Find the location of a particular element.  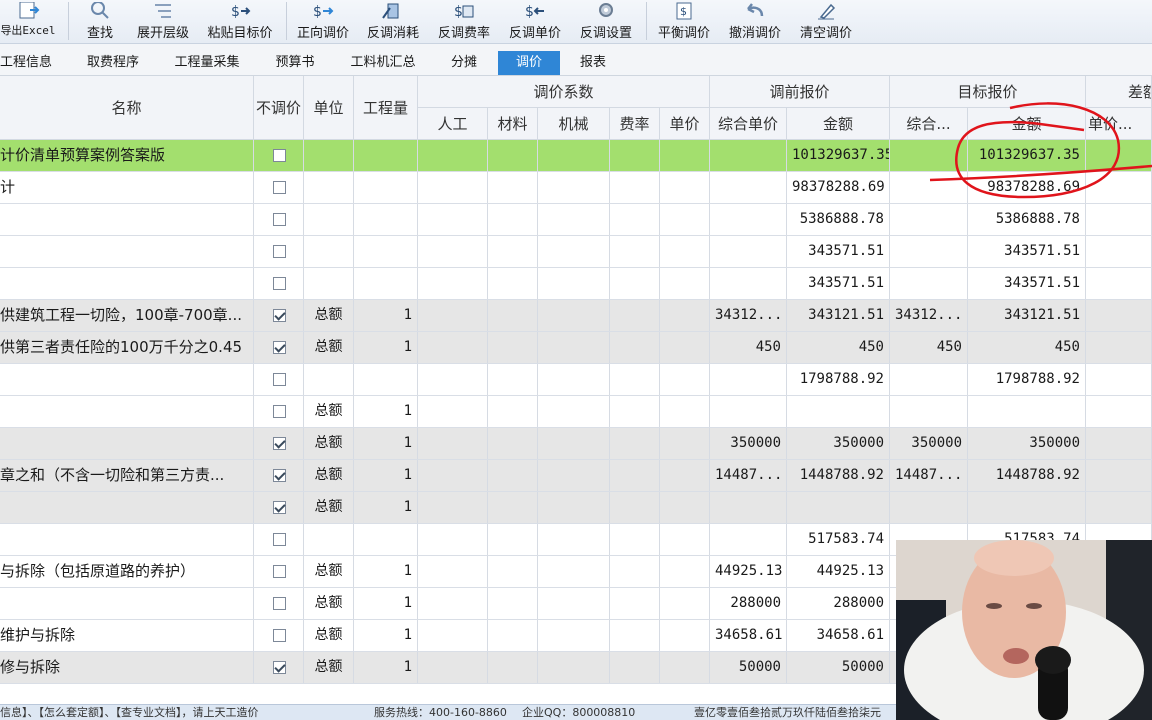

tab-price-adjust: 调价 is located at coordinates (529, 63).